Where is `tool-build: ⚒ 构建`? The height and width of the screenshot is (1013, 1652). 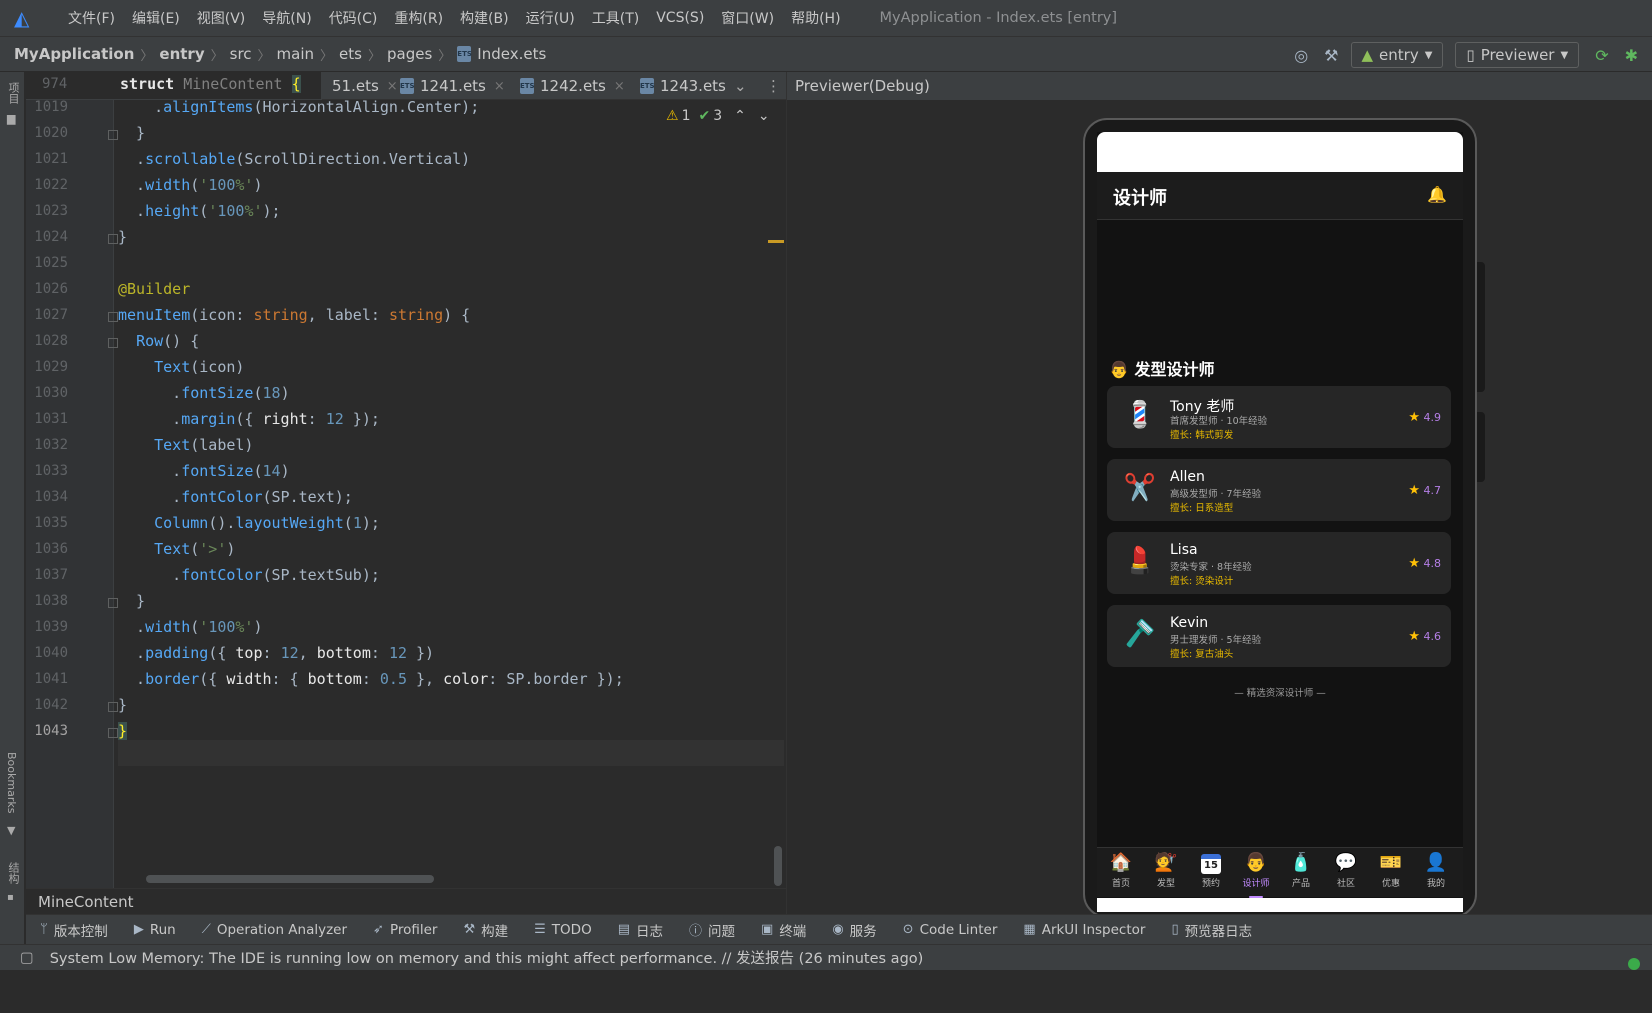
tool-build: ⚒ 构建 is located at coordinates (485, 930).